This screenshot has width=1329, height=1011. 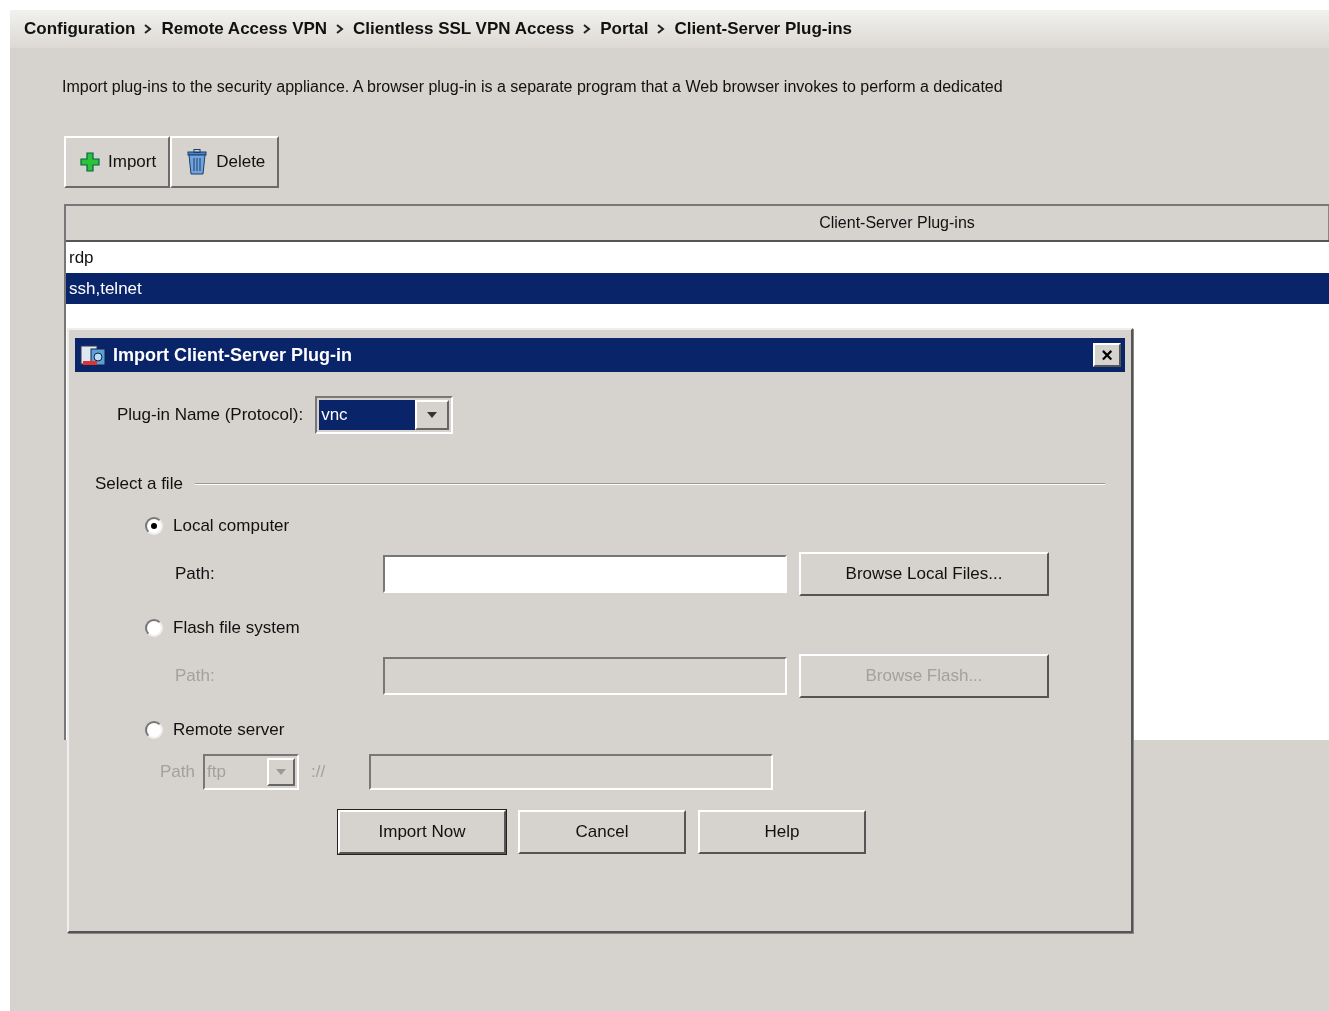 I want to click on column-header: Client-Server Plug-ins, so click(x=697, y=223).